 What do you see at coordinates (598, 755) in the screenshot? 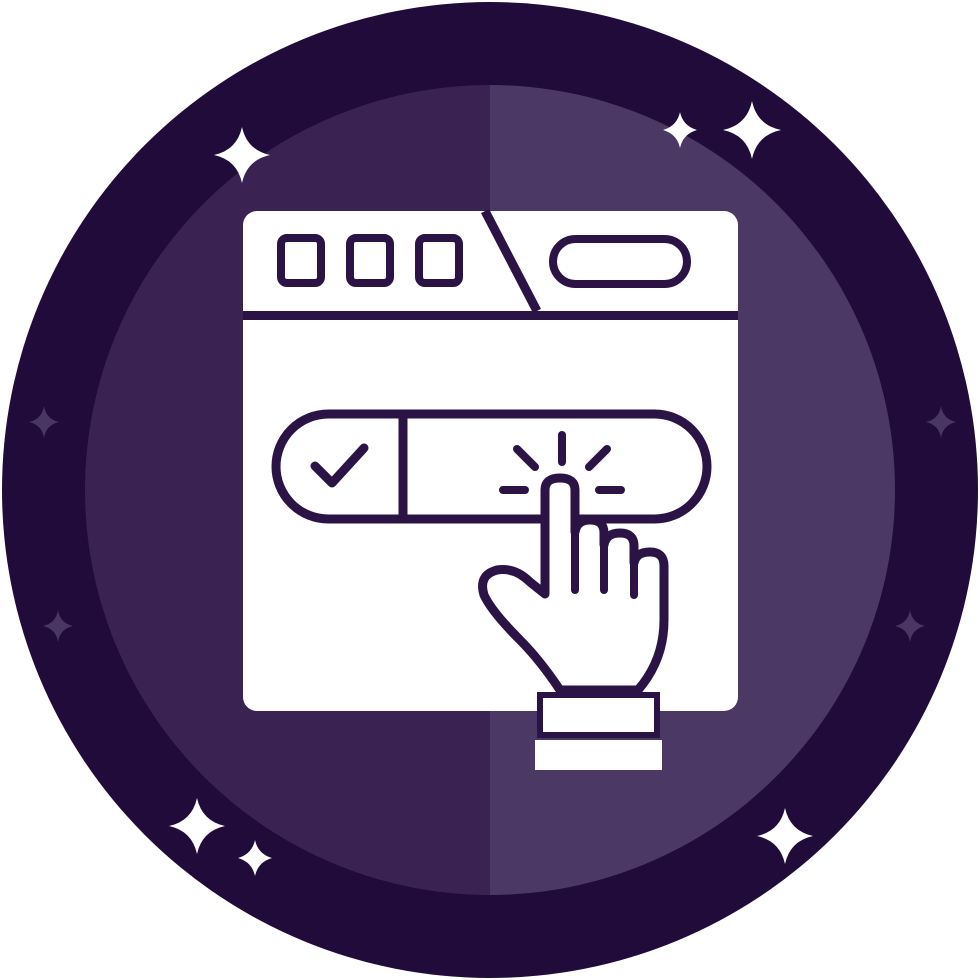
I see `cuff-band` at bounding box center [598, 755].